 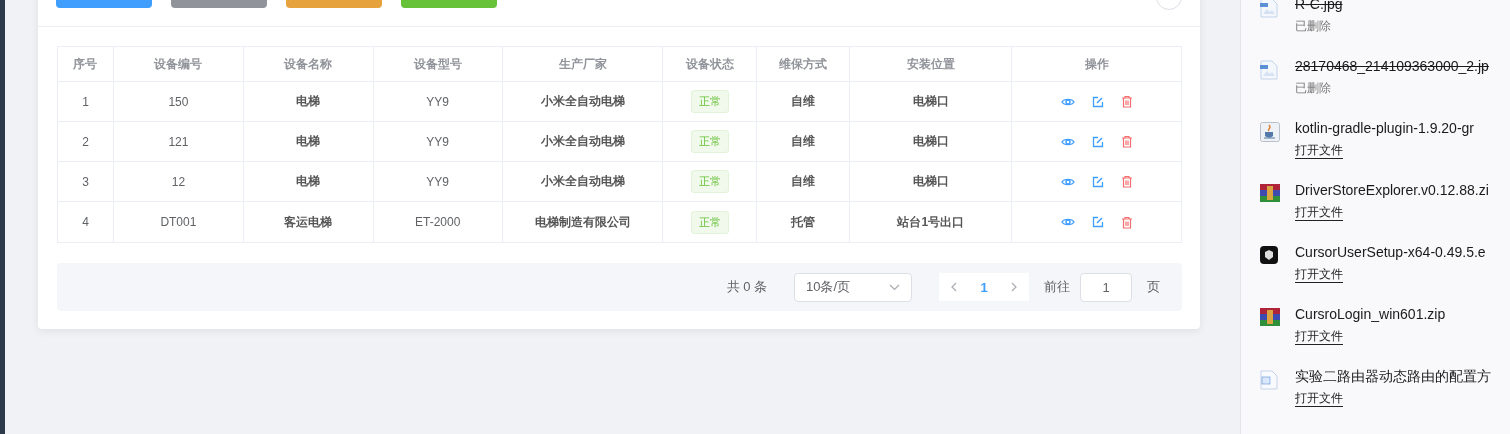 What do you see at coordinates (894, 287) in the screenshot?
I see `chevron-down-icon` at bounding box center [894, 287].